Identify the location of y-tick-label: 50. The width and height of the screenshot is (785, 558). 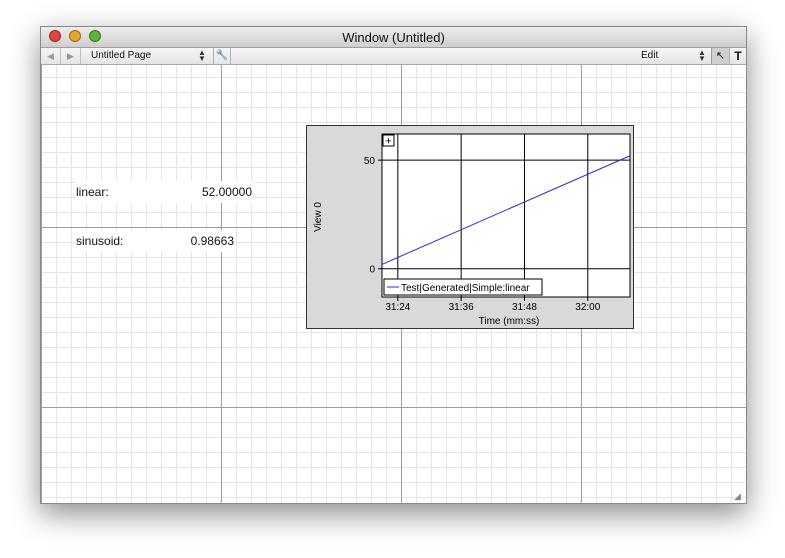
(370, 161).